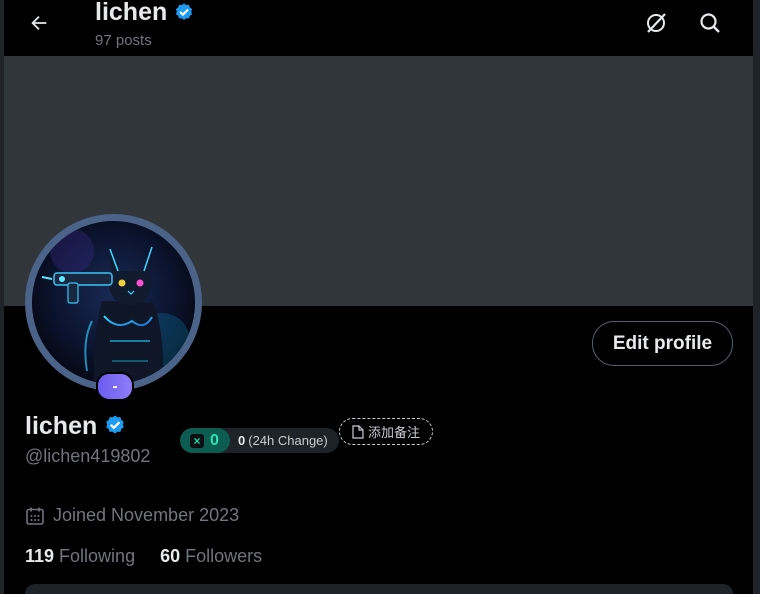 This screenshot has height=594, width=760. I want to click on calendar-icon, so click(35, 516).